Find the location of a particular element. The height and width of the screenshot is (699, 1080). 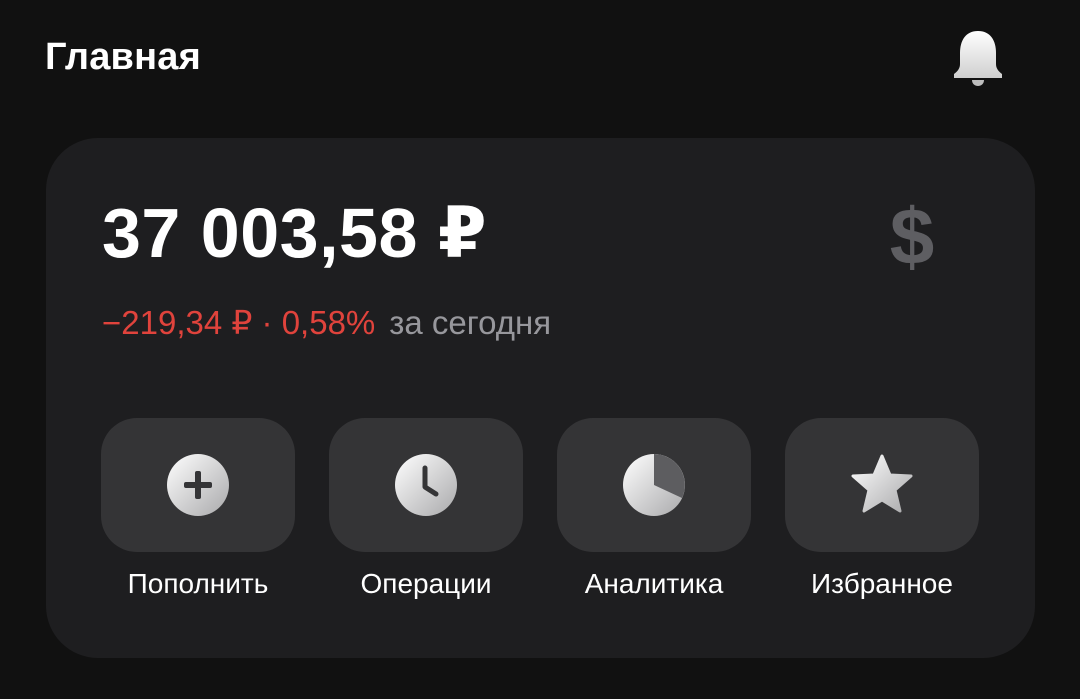

top-up-button: Пополнить is located at coordinates (198, 508).